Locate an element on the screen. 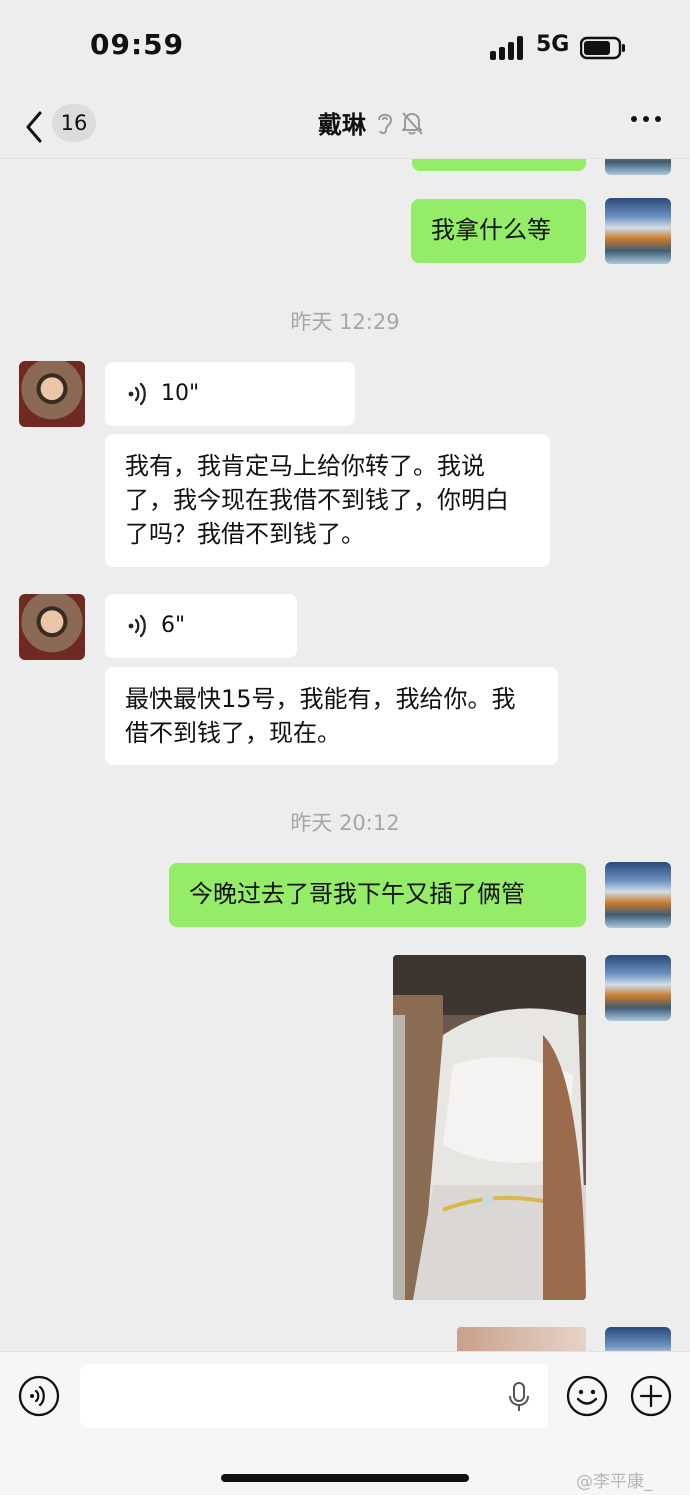  hospital-bed-photo is located at coordinates (489, 1127).